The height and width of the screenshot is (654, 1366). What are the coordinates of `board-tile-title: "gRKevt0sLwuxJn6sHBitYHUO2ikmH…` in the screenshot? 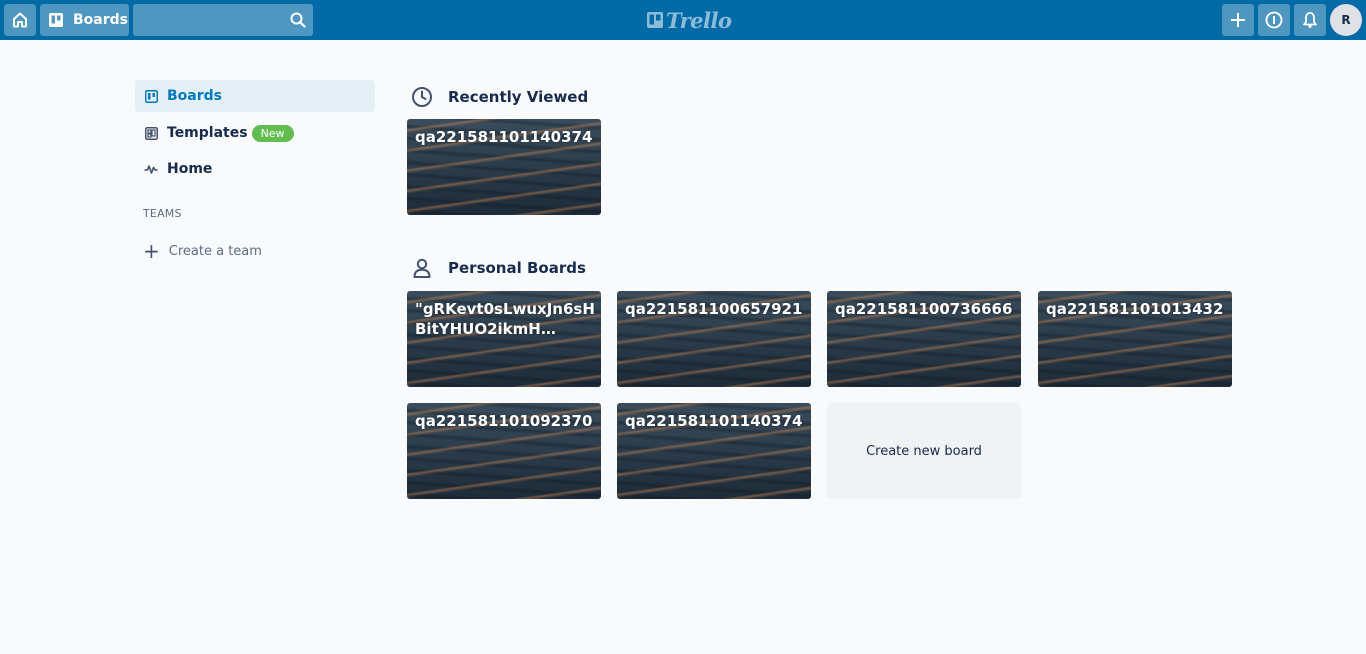 It's located at (505, 319).